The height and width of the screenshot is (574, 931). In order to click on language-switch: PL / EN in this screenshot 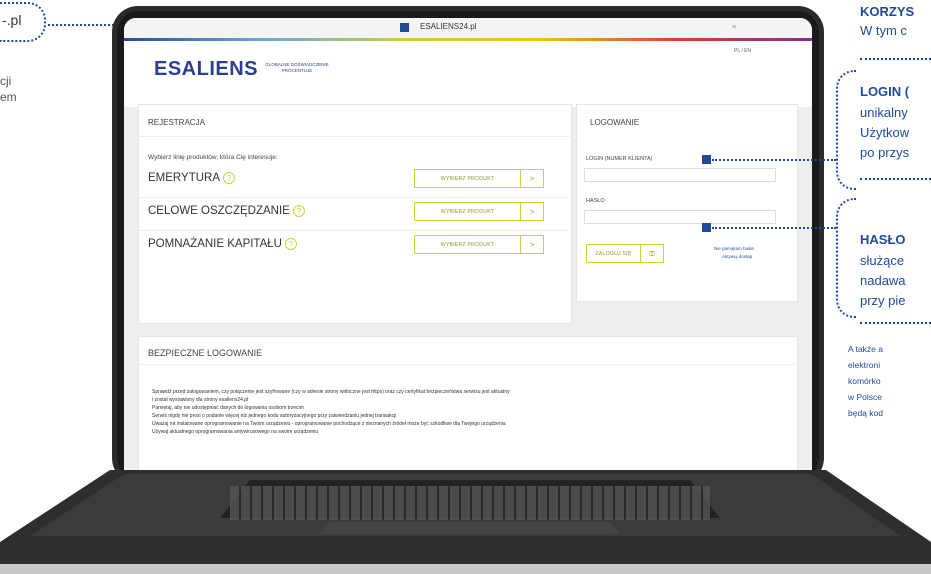, I will do `click(742, 51)`.